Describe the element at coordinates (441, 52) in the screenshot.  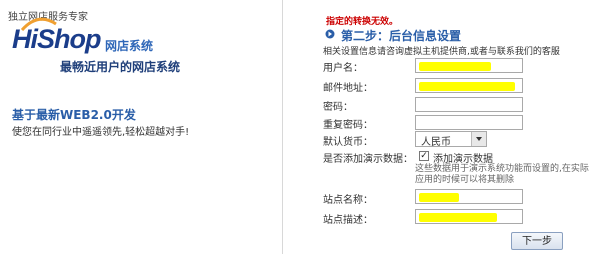
I see `intro-text: 相关设置信息请咨询虚拟主机提供商,或者与联系我们的客服` at that location.